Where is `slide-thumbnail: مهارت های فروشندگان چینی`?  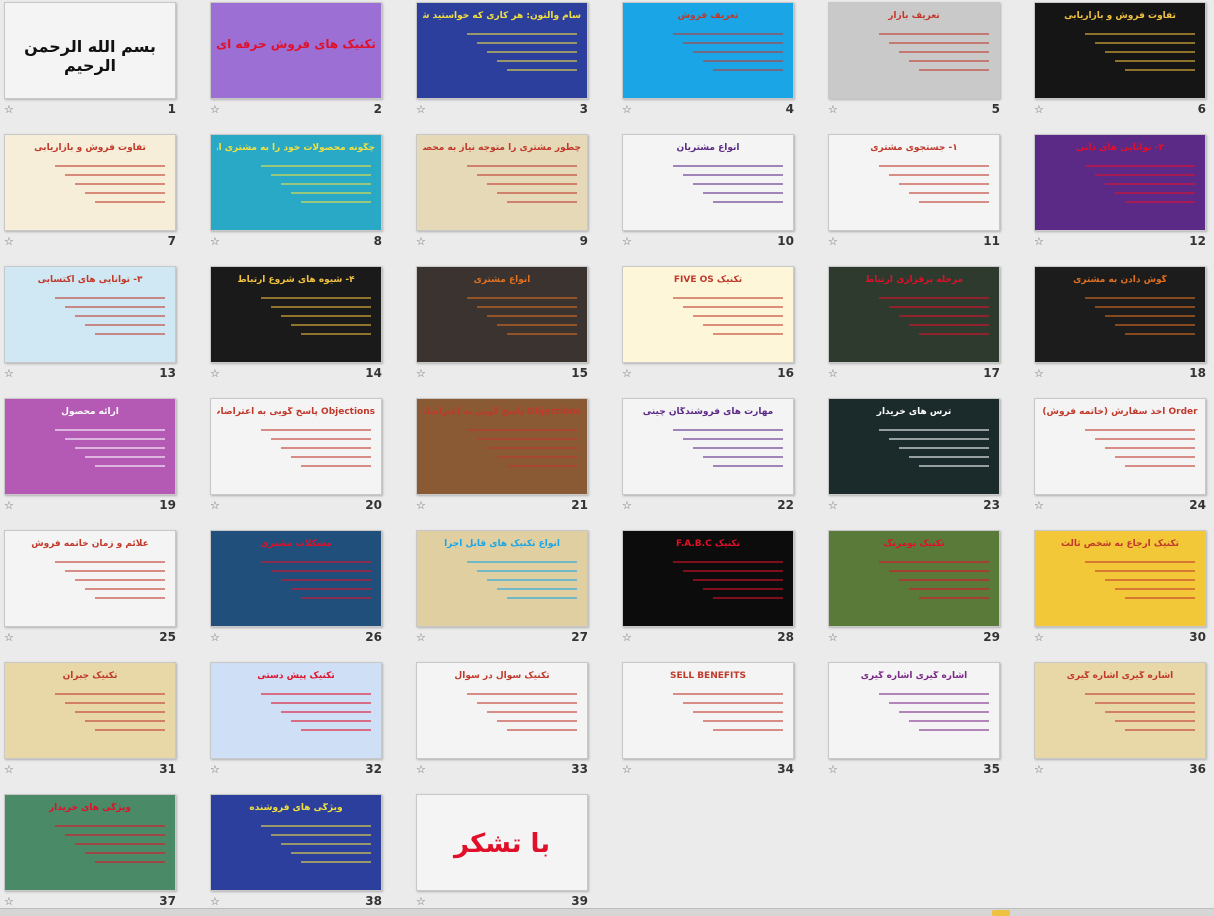 slide-thumbnail: مهارت های فروشندگان چینی is located at coordinates (708, 446).